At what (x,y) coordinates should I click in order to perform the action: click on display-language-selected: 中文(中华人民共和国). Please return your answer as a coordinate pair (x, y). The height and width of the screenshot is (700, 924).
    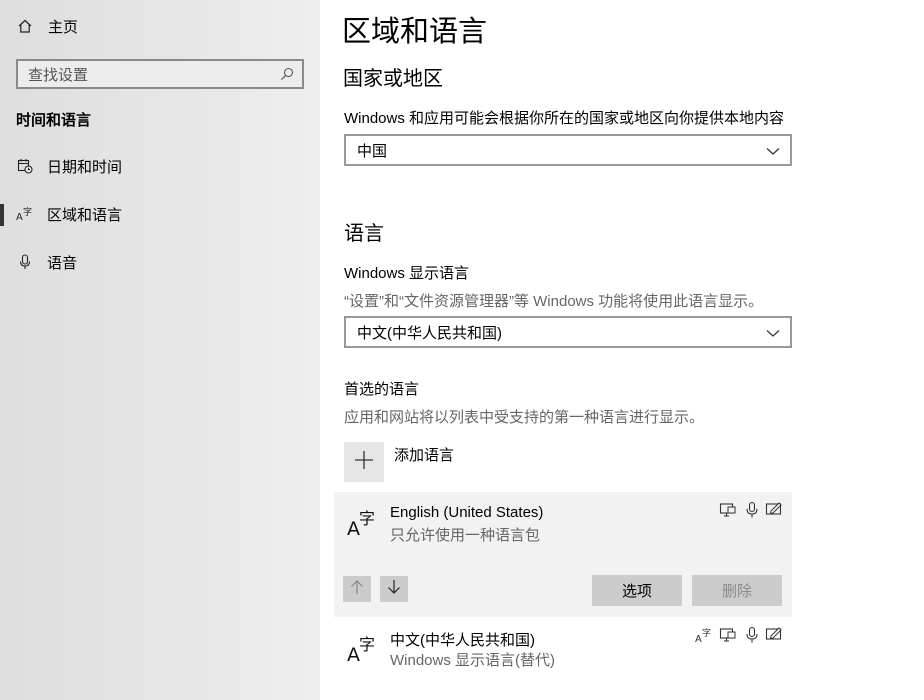
    Looking at the image, I should click on (429, 333).